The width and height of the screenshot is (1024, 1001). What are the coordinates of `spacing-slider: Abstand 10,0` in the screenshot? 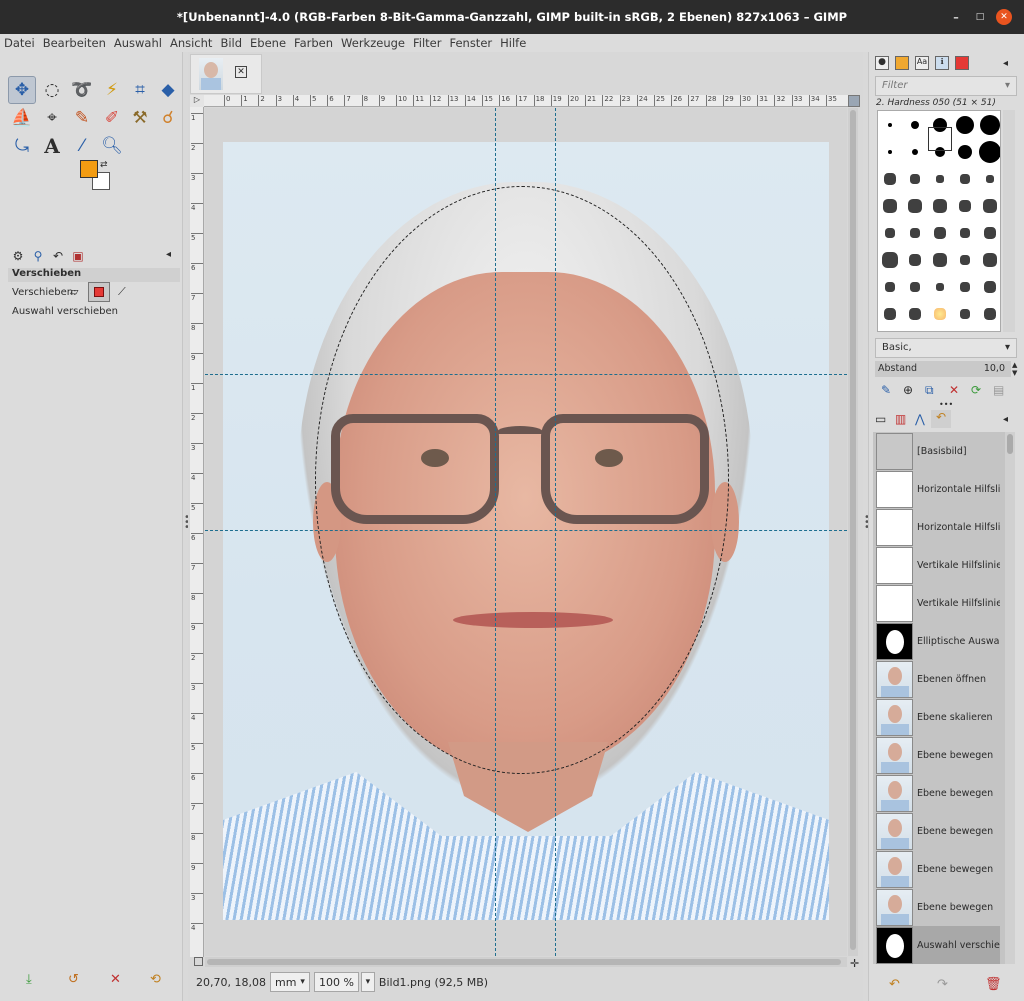 It's located at (943, 369).